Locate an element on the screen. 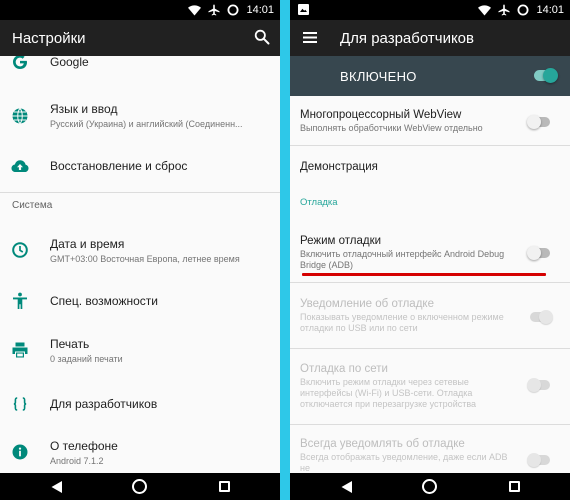 This screenshot has width=570, height=500. settings-item-developer-options: Для разработчиков is located at coordinates (140, 404).